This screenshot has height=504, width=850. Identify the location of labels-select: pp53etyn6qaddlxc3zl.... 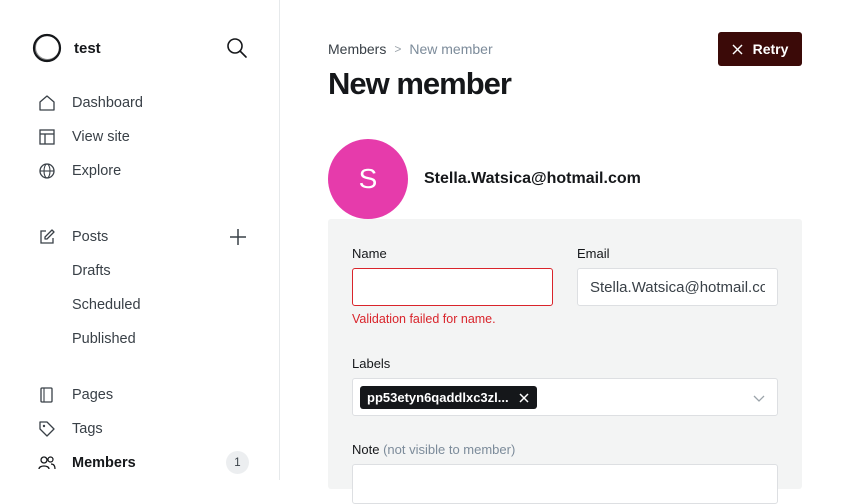
(565, 397).